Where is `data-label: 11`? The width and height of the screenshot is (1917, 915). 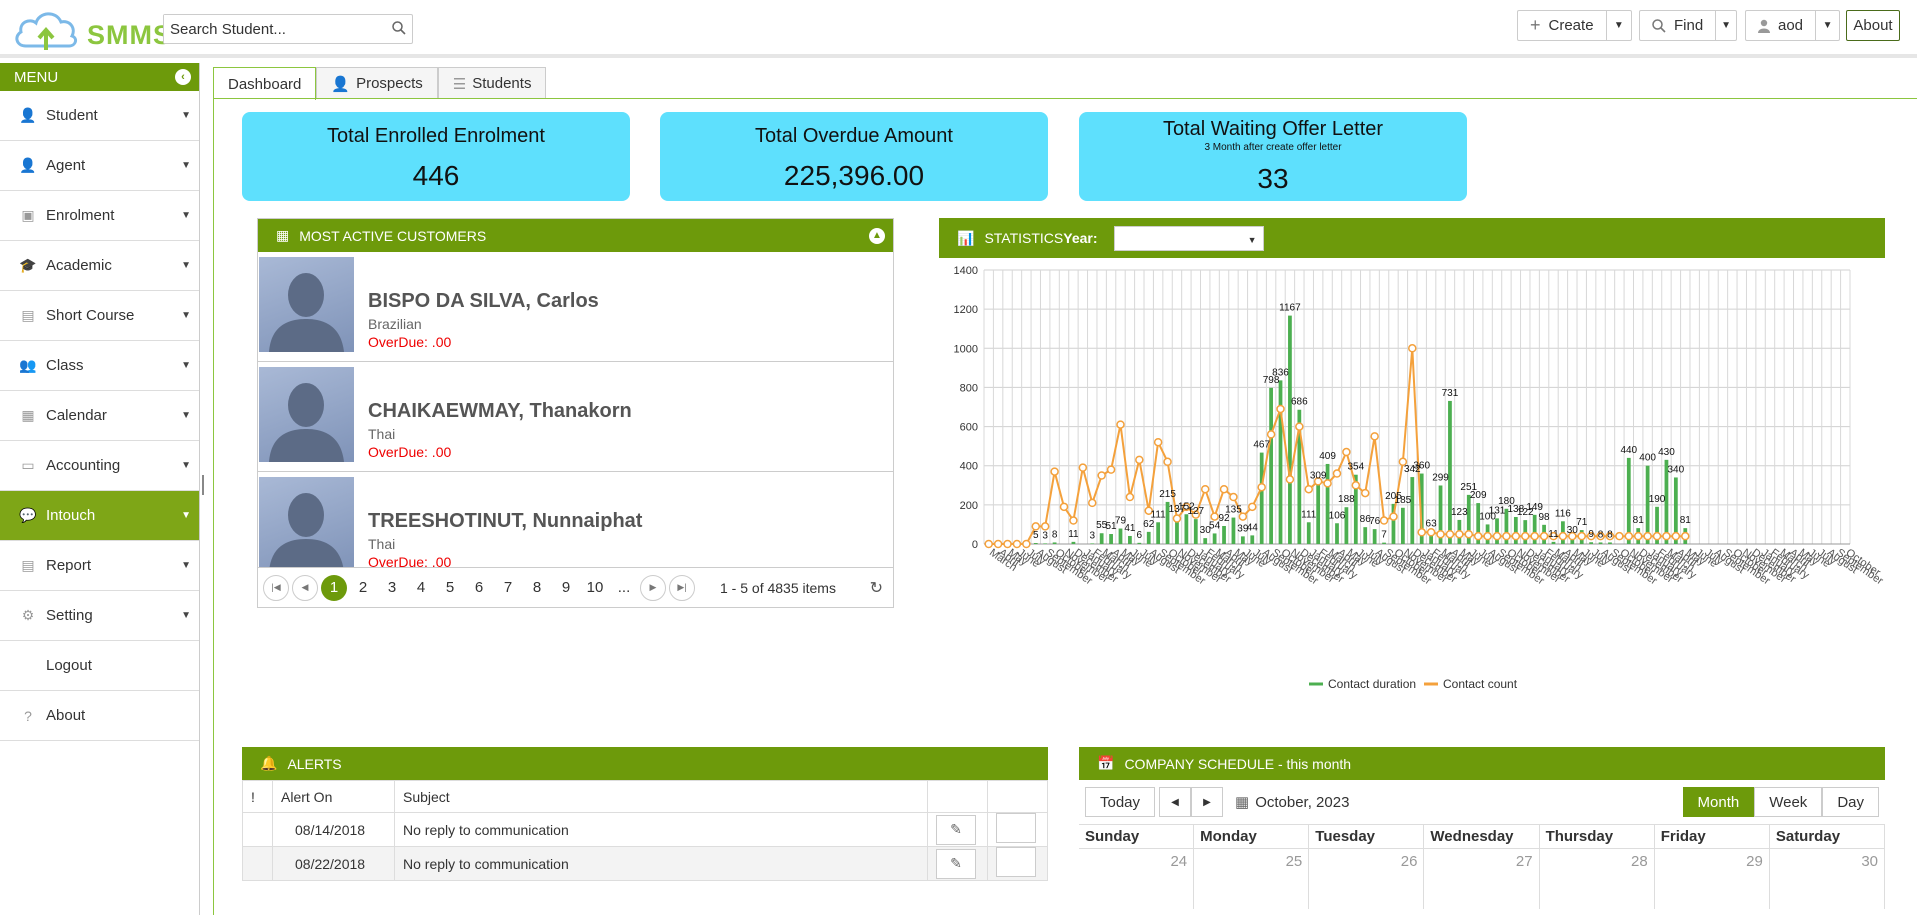 data-label: 11 is located at coordinates (1553, 534).